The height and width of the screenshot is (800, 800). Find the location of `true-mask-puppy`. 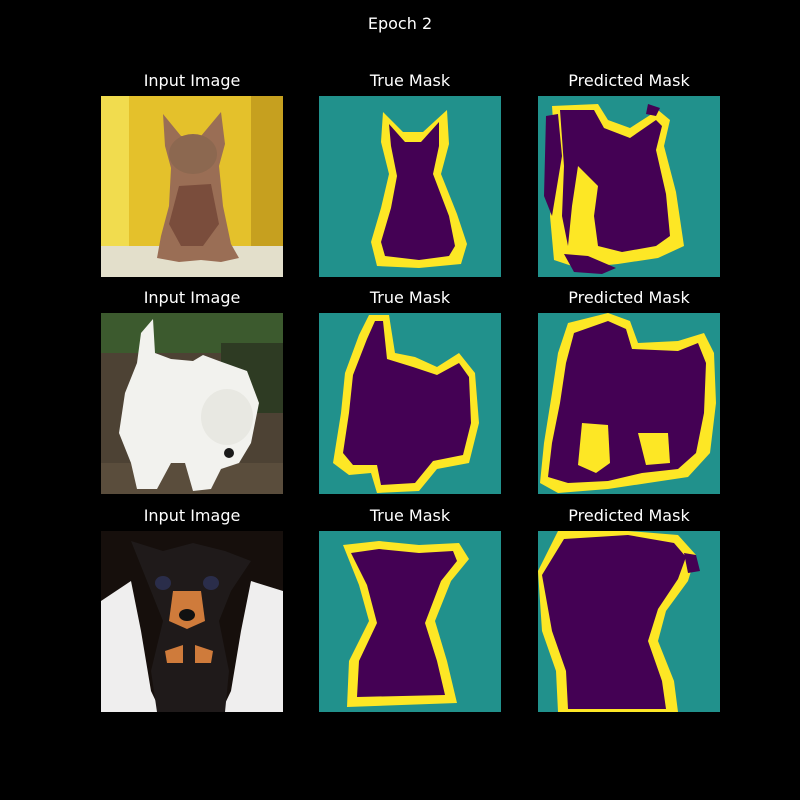

true-mask-puppy is located at coordinates (410, 621).